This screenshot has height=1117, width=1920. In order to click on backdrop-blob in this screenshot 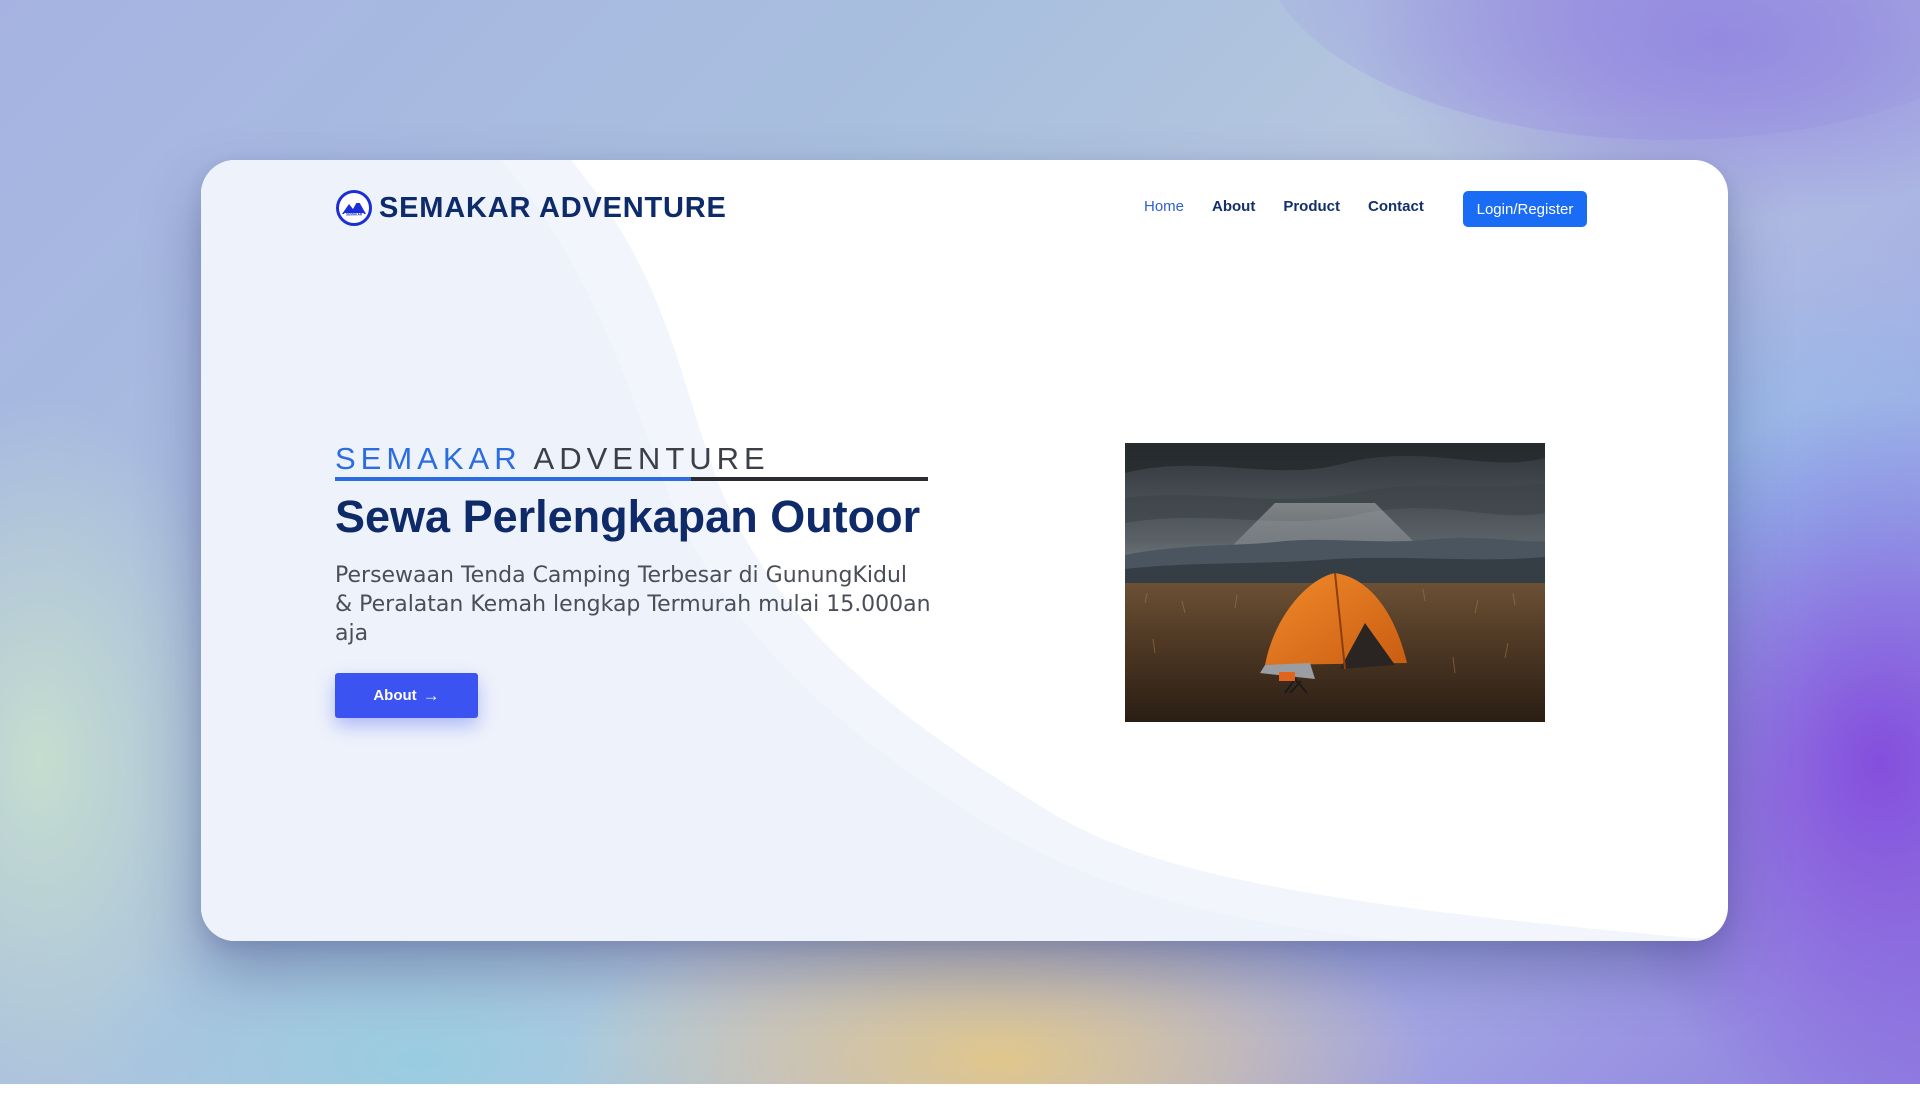, I will do `click(1590, 70)`.